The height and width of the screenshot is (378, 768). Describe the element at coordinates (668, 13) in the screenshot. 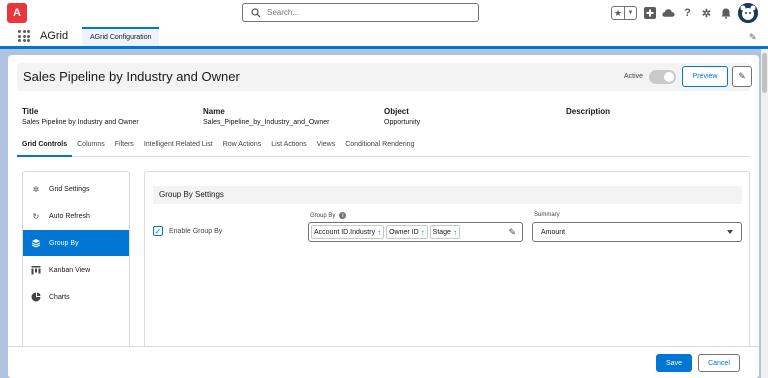

I see `cloud-icon` at that location.